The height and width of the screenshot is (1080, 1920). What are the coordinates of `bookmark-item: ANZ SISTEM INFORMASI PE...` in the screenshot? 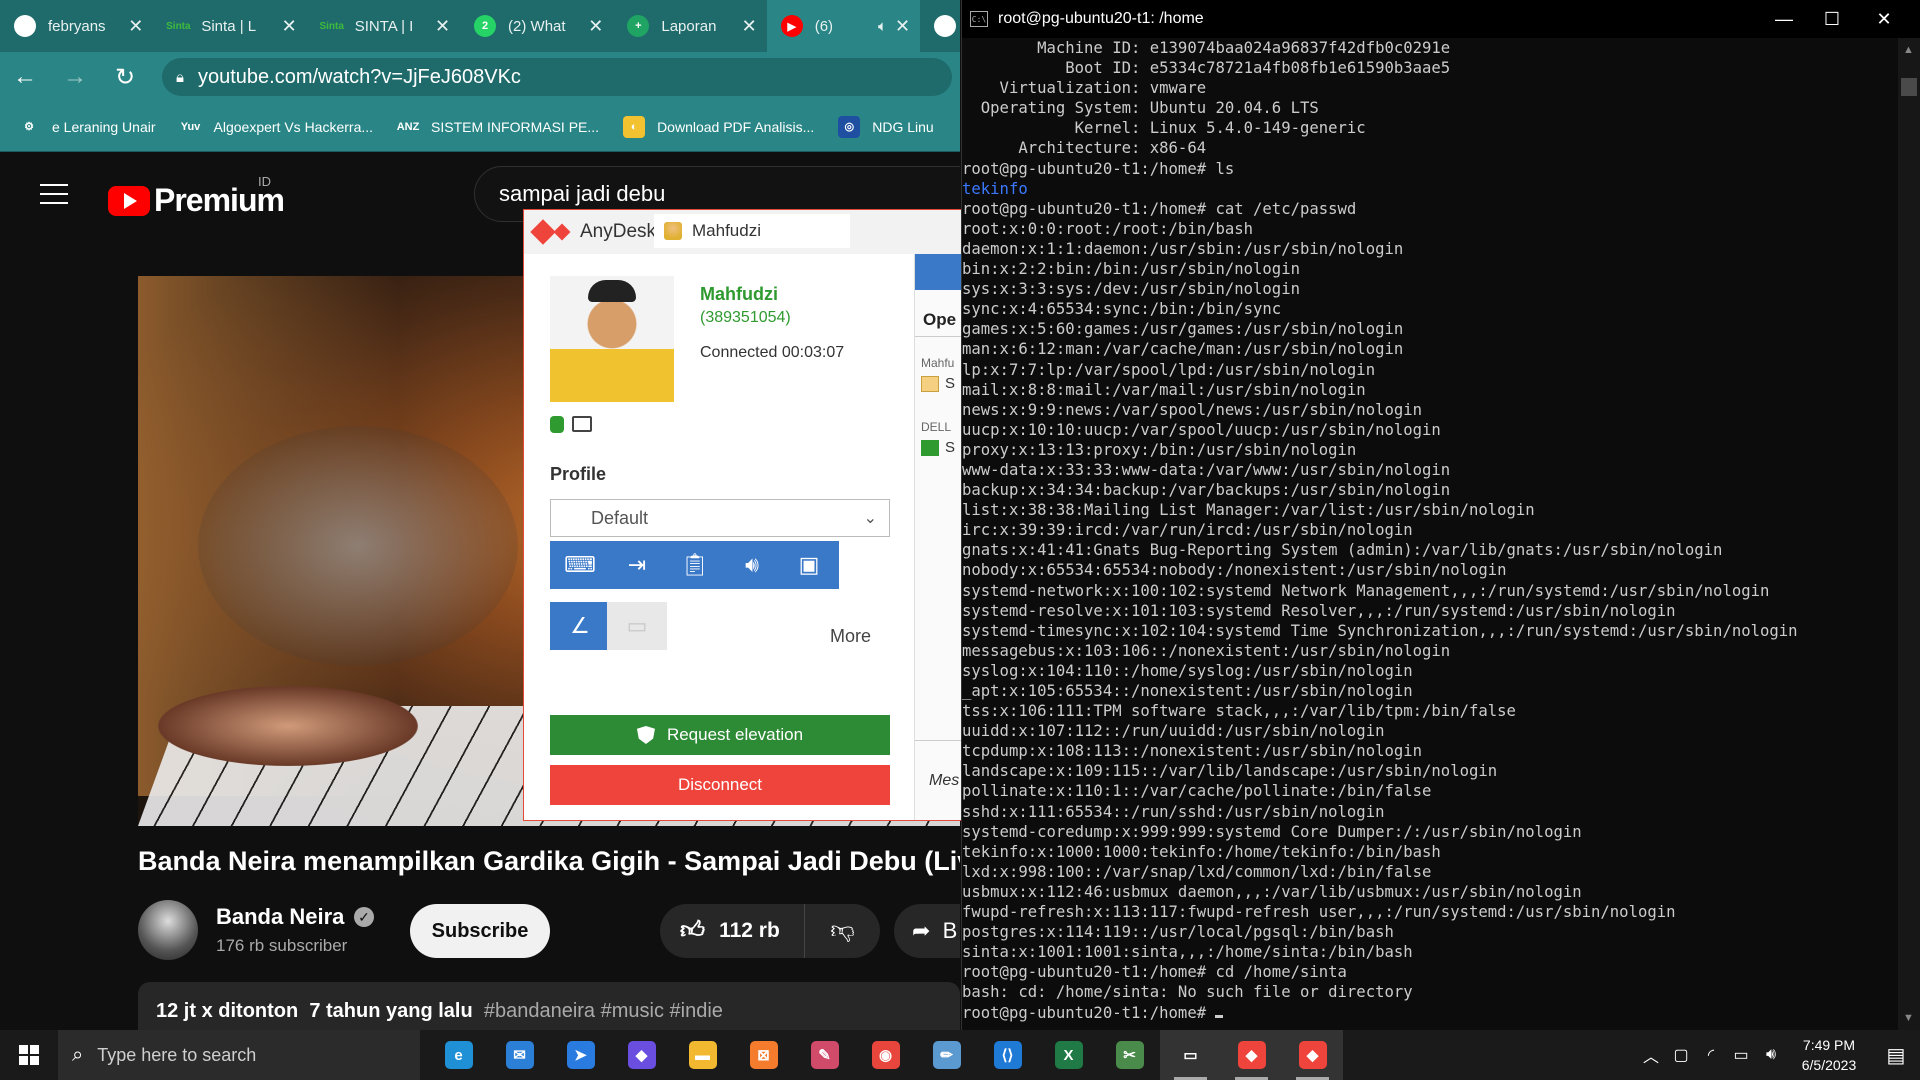 It's located at (498, 126).